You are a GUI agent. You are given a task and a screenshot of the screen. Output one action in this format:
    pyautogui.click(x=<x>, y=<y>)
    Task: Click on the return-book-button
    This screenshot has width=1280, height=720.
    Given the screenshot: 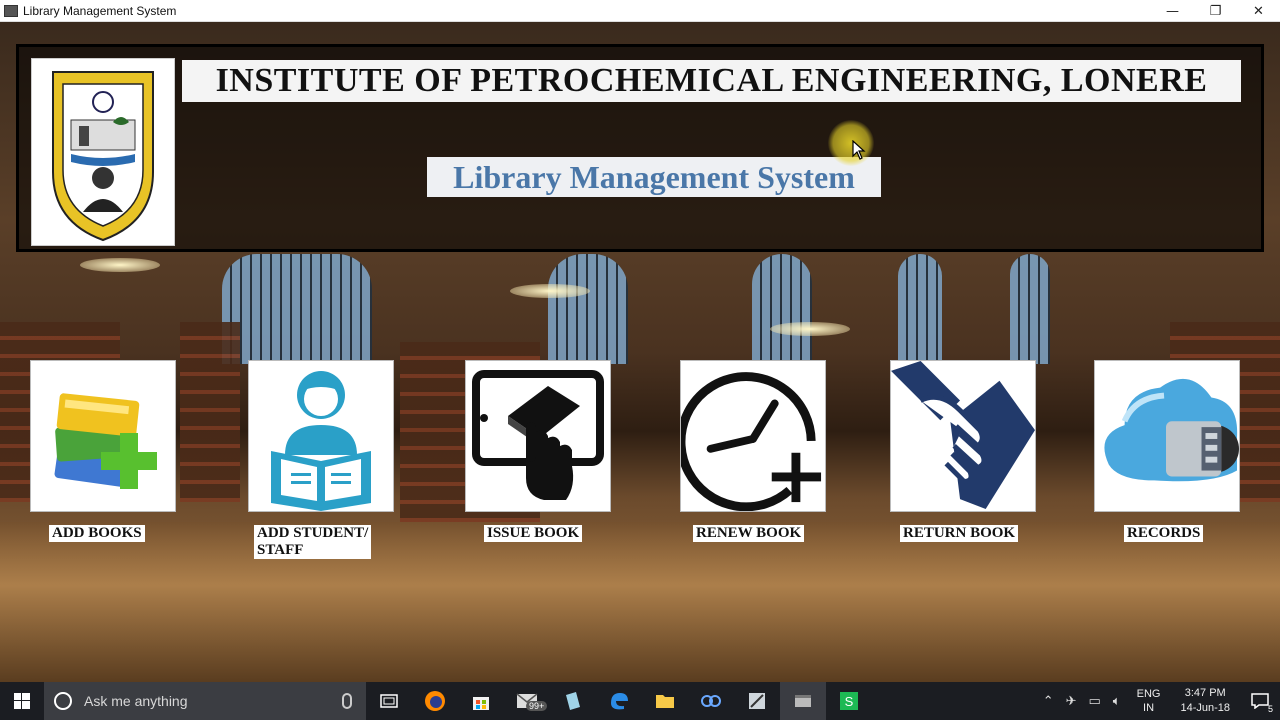 What is the action you would take?
    pyautogui.click(x=963, y=436)
    